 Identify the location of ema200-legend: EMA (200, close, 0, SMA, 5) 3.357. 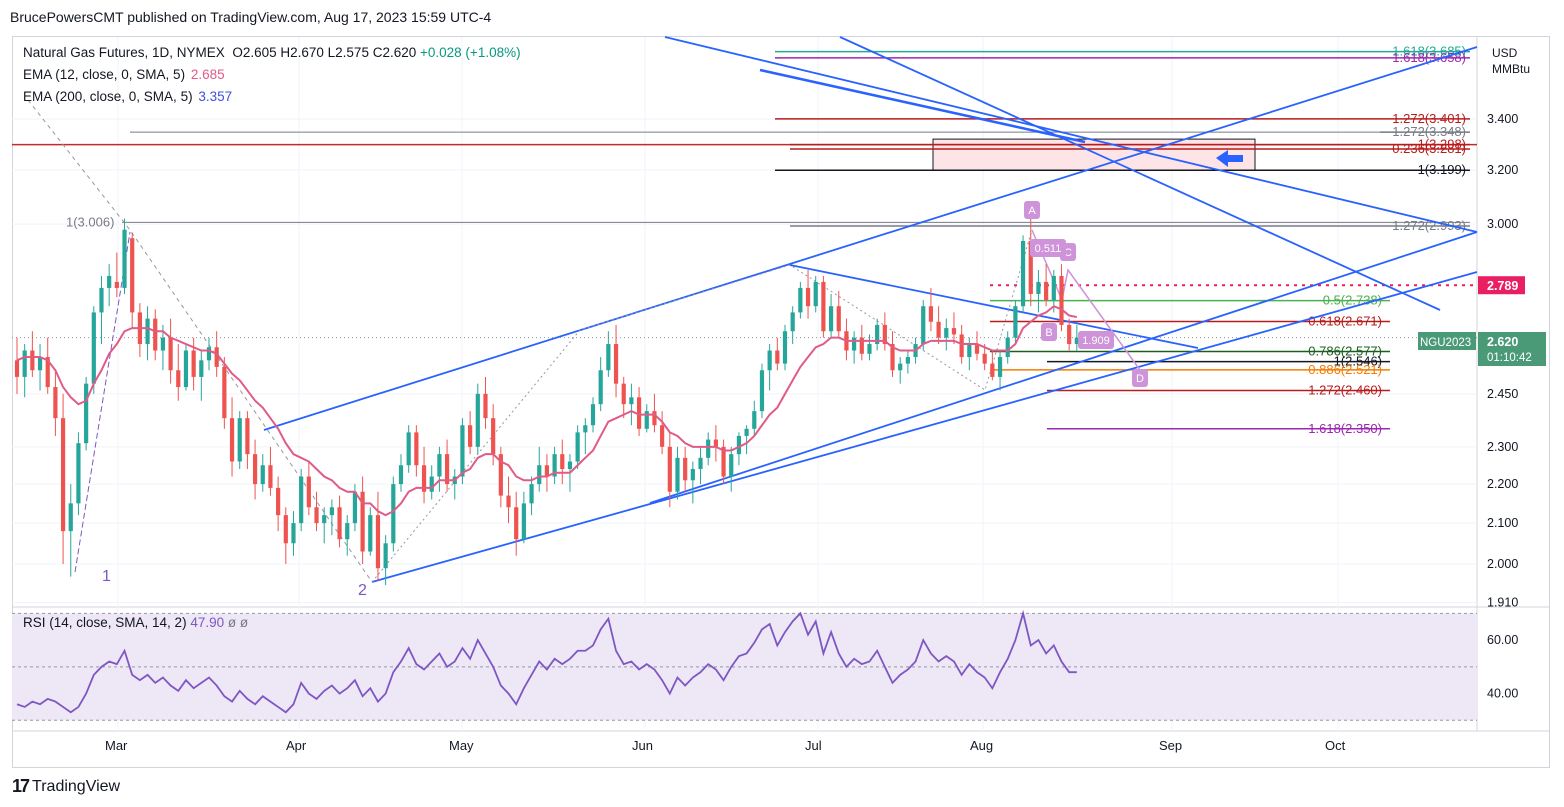
(127, 96).